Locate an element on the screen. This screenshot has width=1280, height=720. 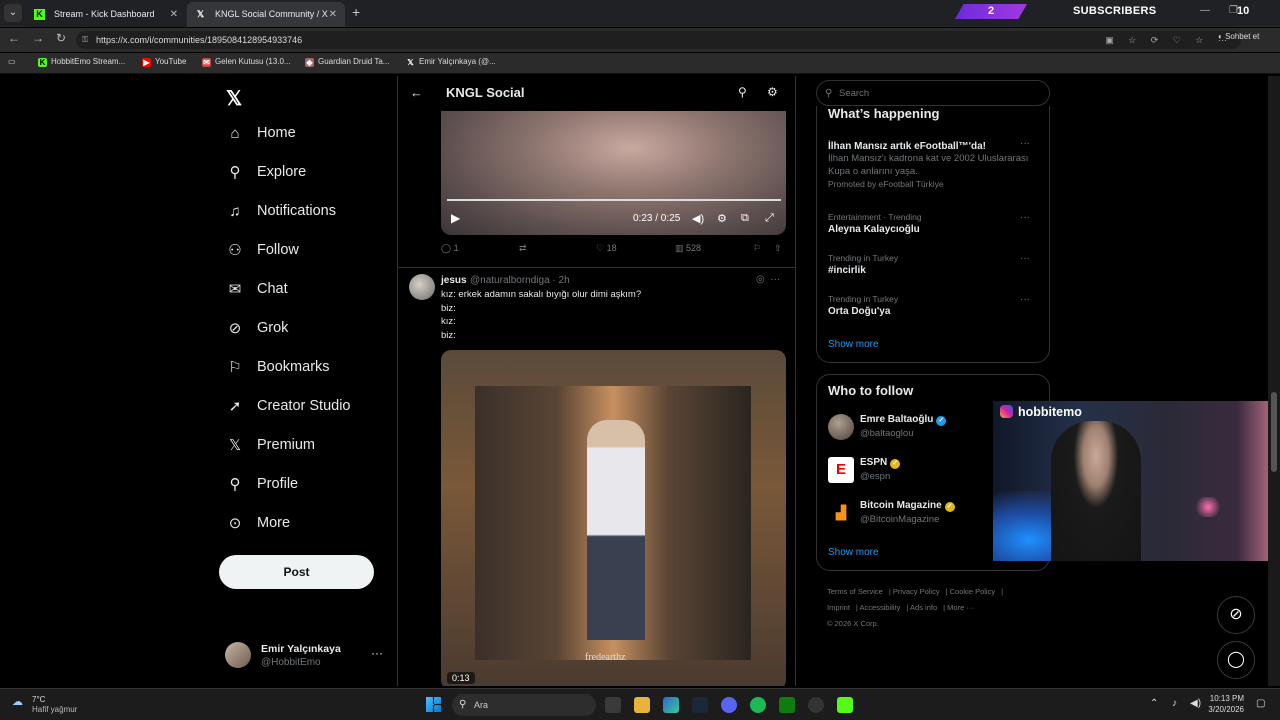
pip-icon: ⧉ is located at coordinates (745, 218).